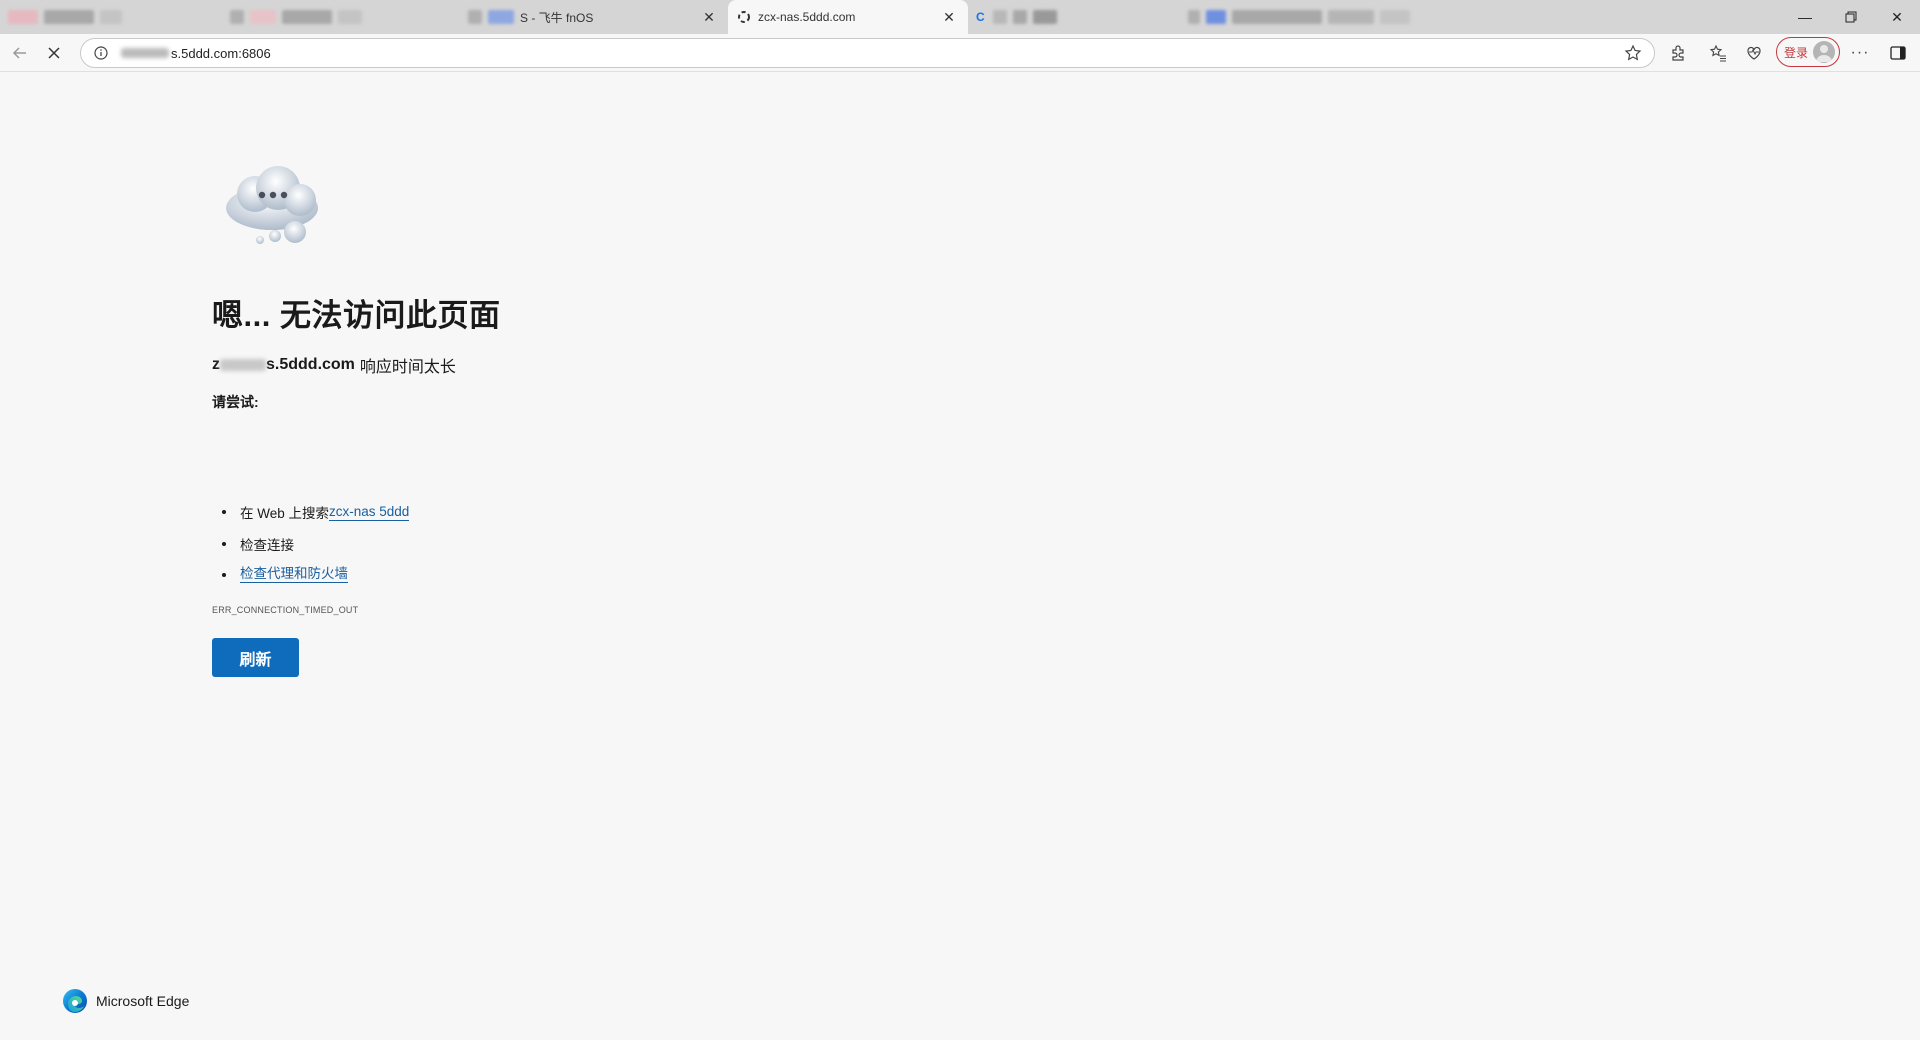 This screenshot has width=1920, height=1040. I want to click on back-button, so click(20, 53).